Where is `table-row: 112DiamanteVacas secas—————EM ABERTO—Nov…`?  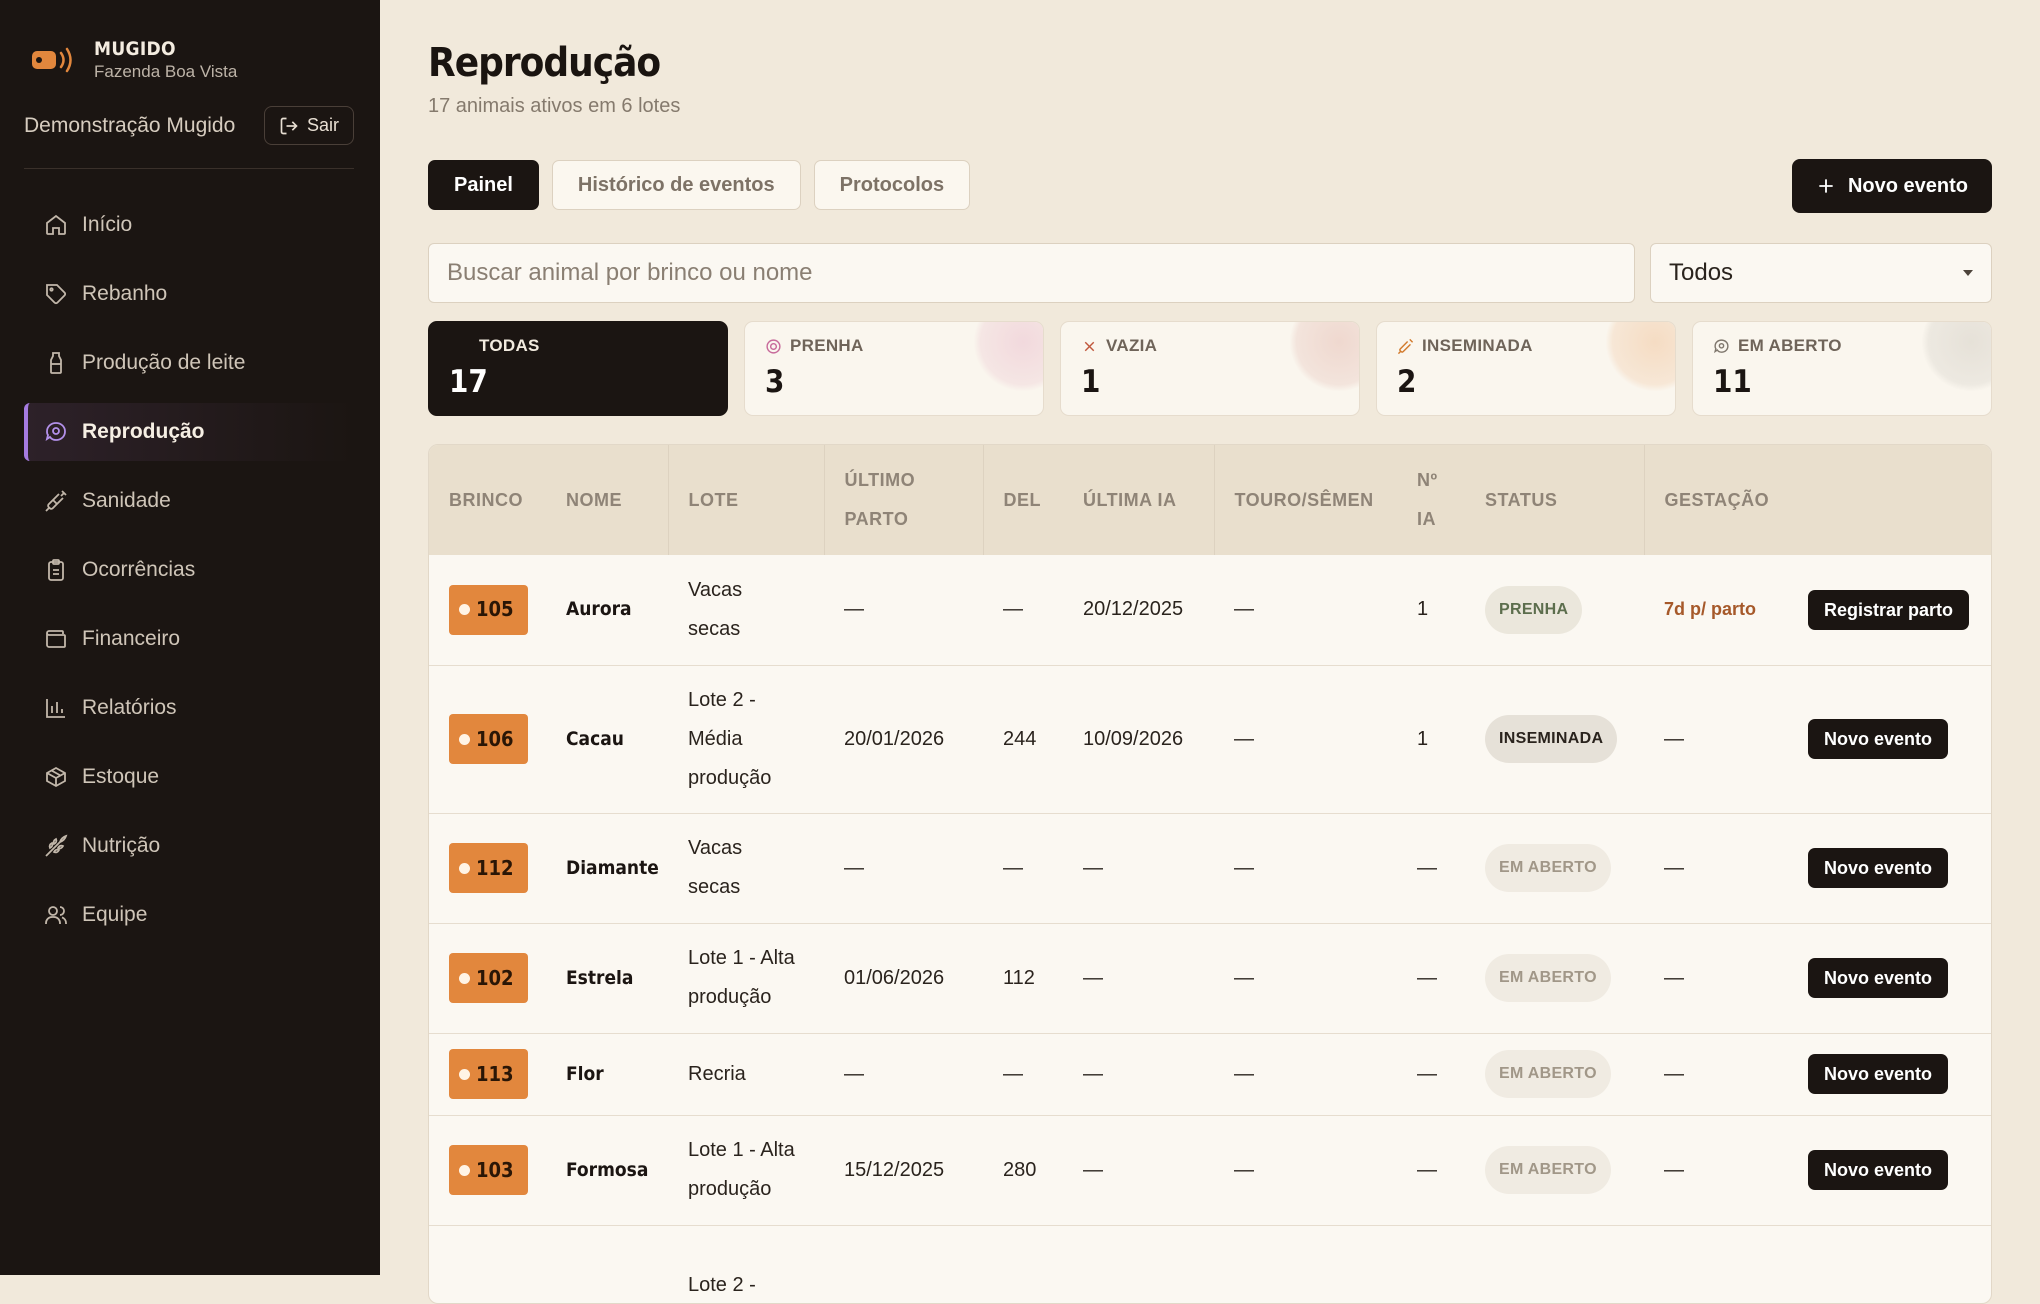
table-row: 112DiamanteVacas secas—————EM ABERTO—Nov… is located at coordinates (1210, 868).